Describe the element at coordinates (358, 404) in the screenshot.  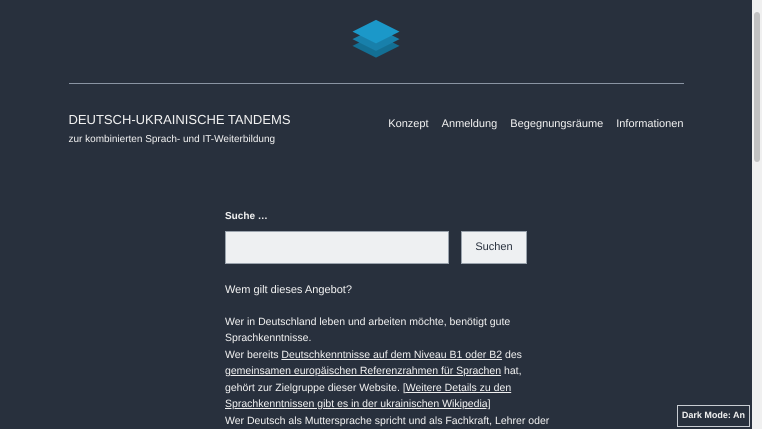
I see `text-link: Sprachkenntnissen gibt es in der ukrainischen Wikipedia]` at that location.